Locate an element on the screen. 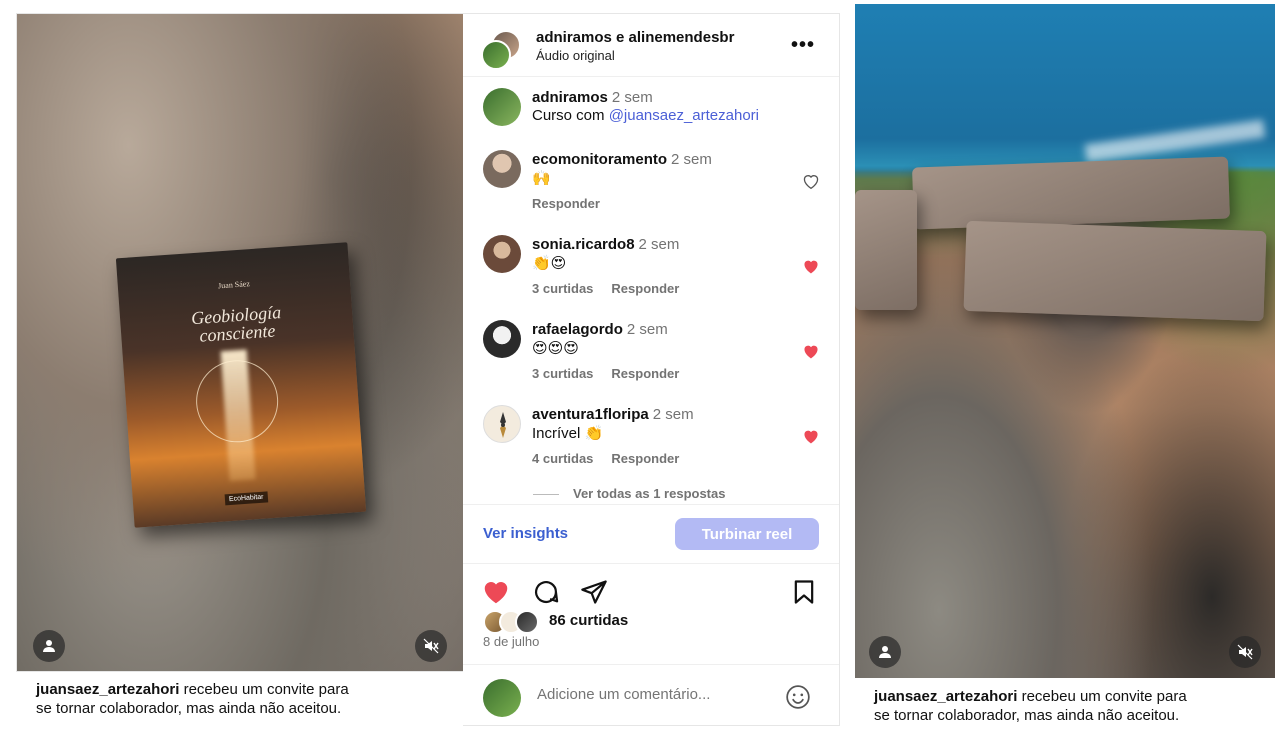  comment-text: 🙌 is located at coordinates (541, 178).